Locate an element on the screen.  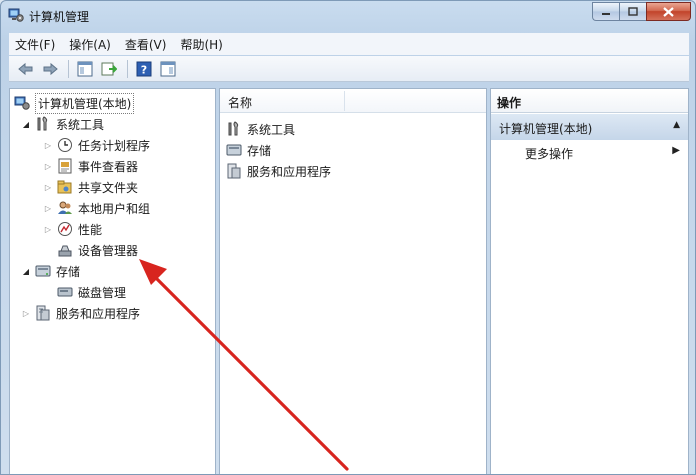
export-list-icon is located at coordinates (109, 68).